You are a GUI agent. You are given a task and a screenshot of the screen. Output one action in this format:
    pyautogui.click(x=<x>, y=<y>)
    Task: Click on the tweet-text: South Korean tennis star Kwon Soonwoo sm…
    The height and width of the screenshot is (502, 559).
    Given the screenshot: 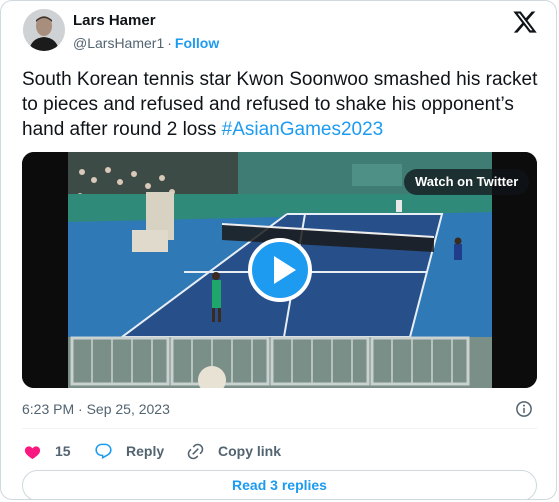 What is the action you would take?
    pyautogui.click(x=282, y=104)
    